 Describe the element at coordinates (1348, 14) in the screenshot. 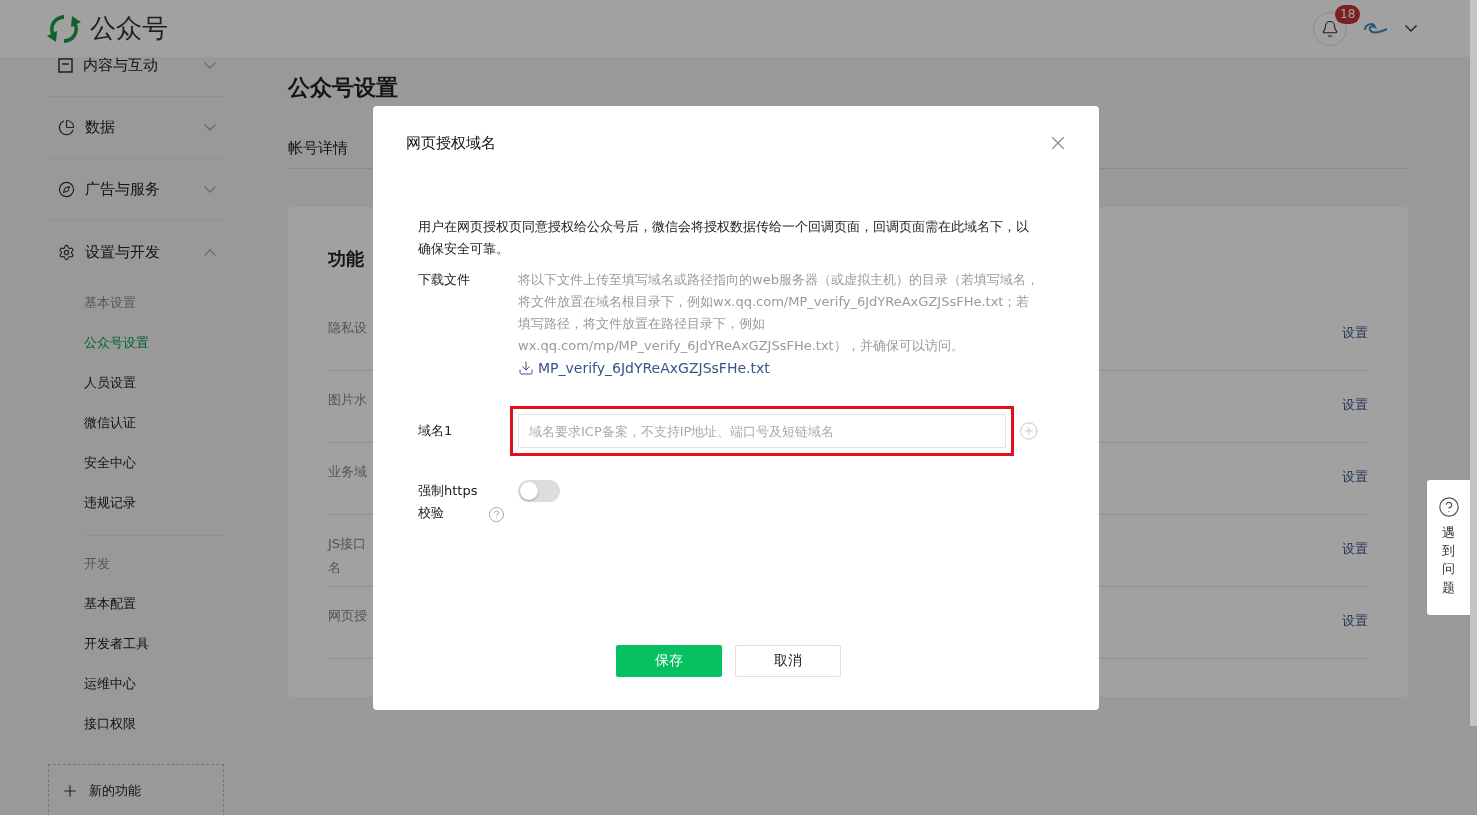

I see `notification-count: 18` at that location.